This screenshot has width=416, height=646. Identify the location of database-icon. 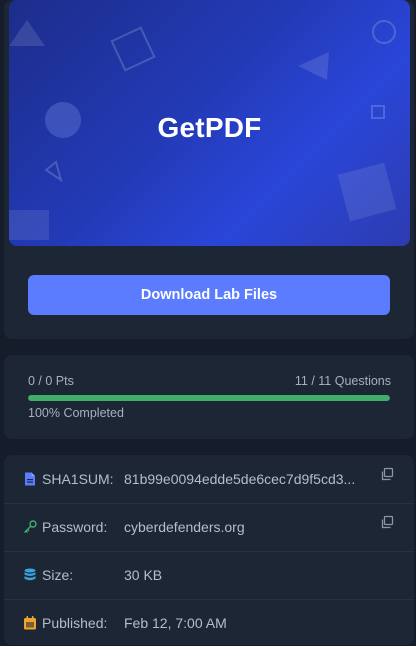
(30, 575).